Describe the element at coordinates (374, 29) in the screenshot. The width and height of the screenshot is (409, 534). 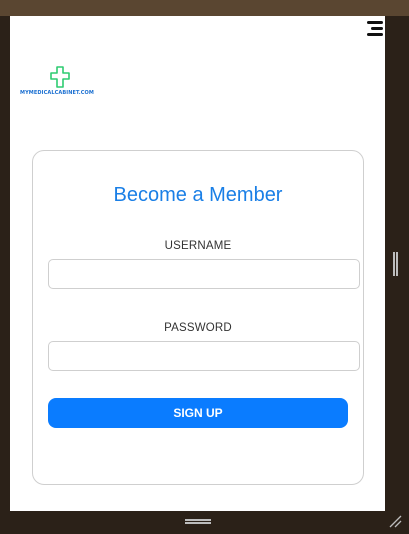
I see `hamburger-menu-icon` at that location.